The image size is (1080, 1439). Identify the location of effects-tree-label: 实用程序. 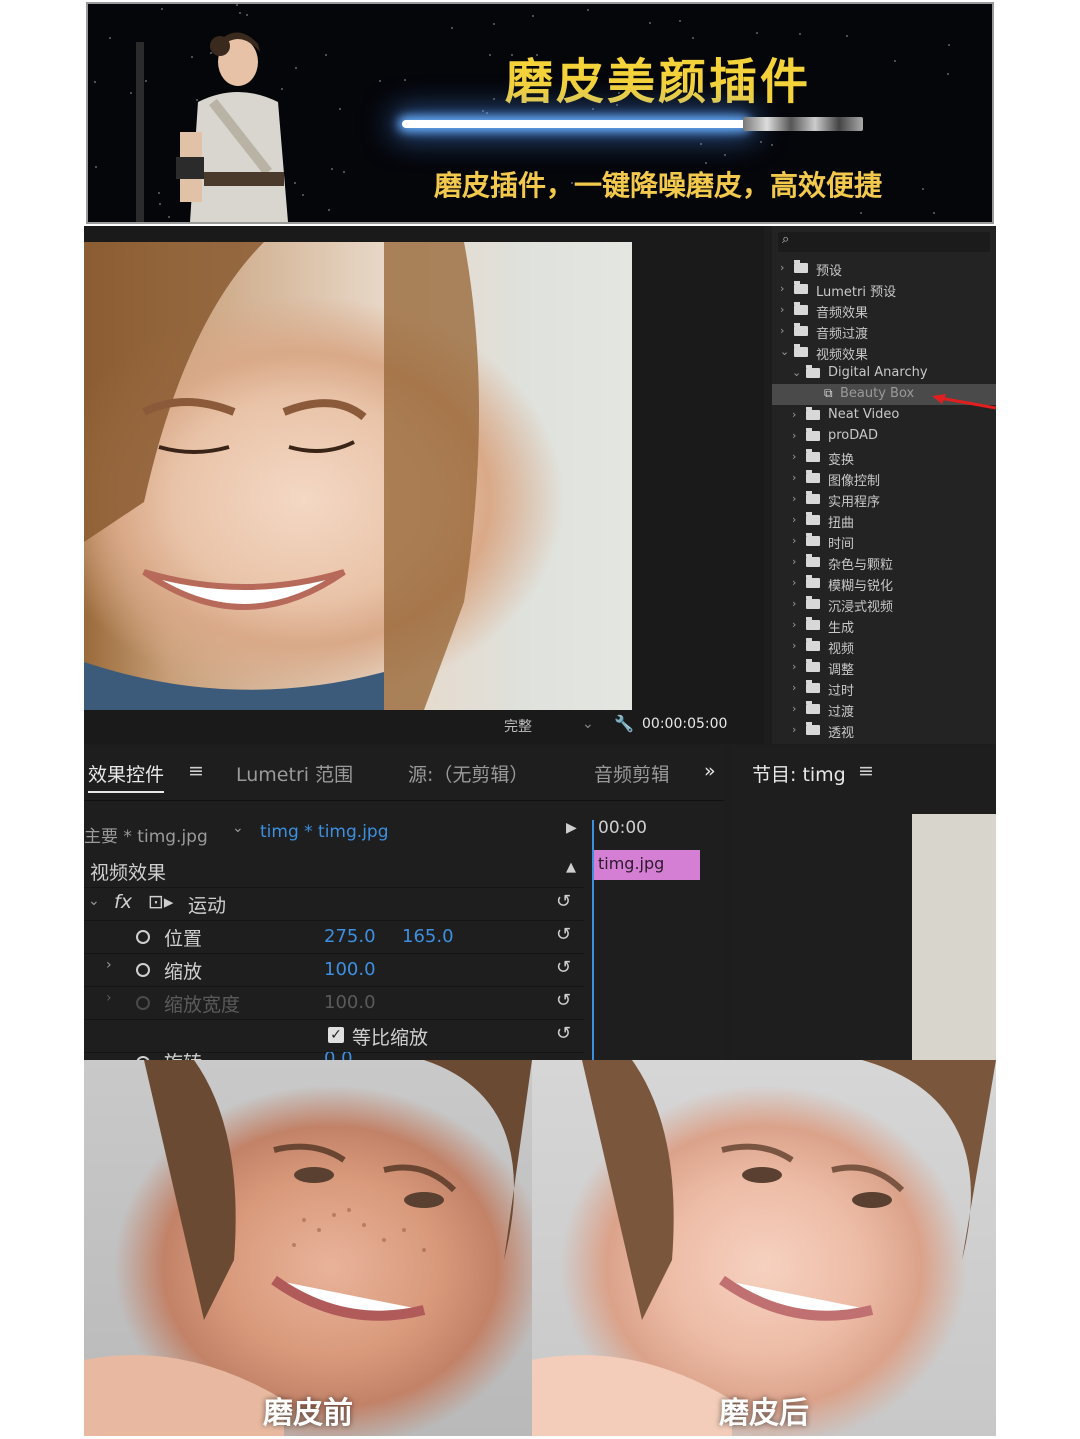
(854, 502).